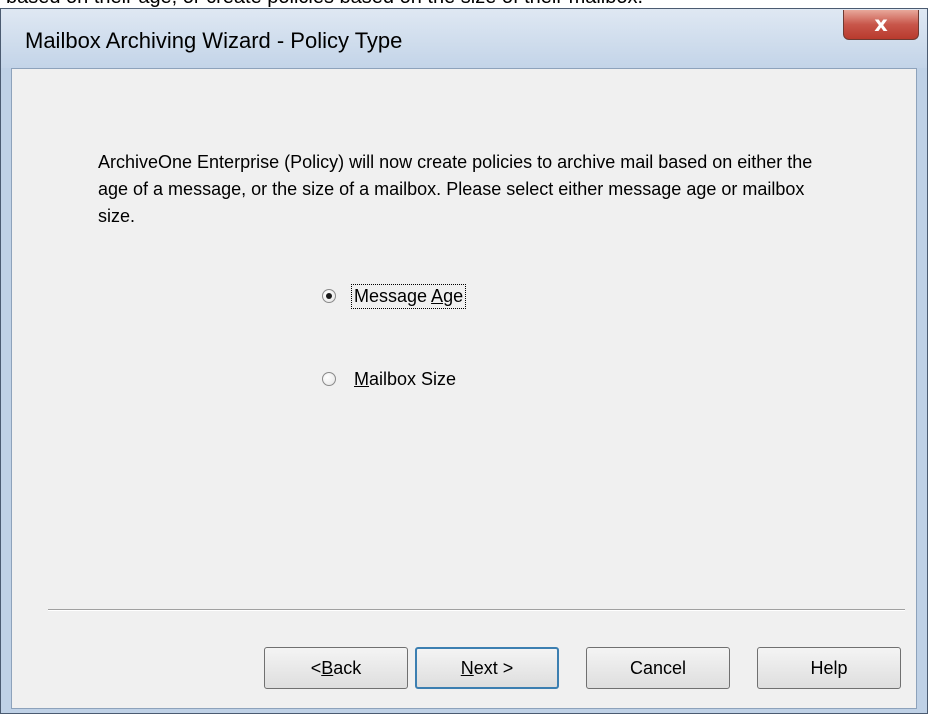  Describe the element at coordinates (408, 296) in the screenshot. I see `radio-message-age-label: Message Age` at that location.